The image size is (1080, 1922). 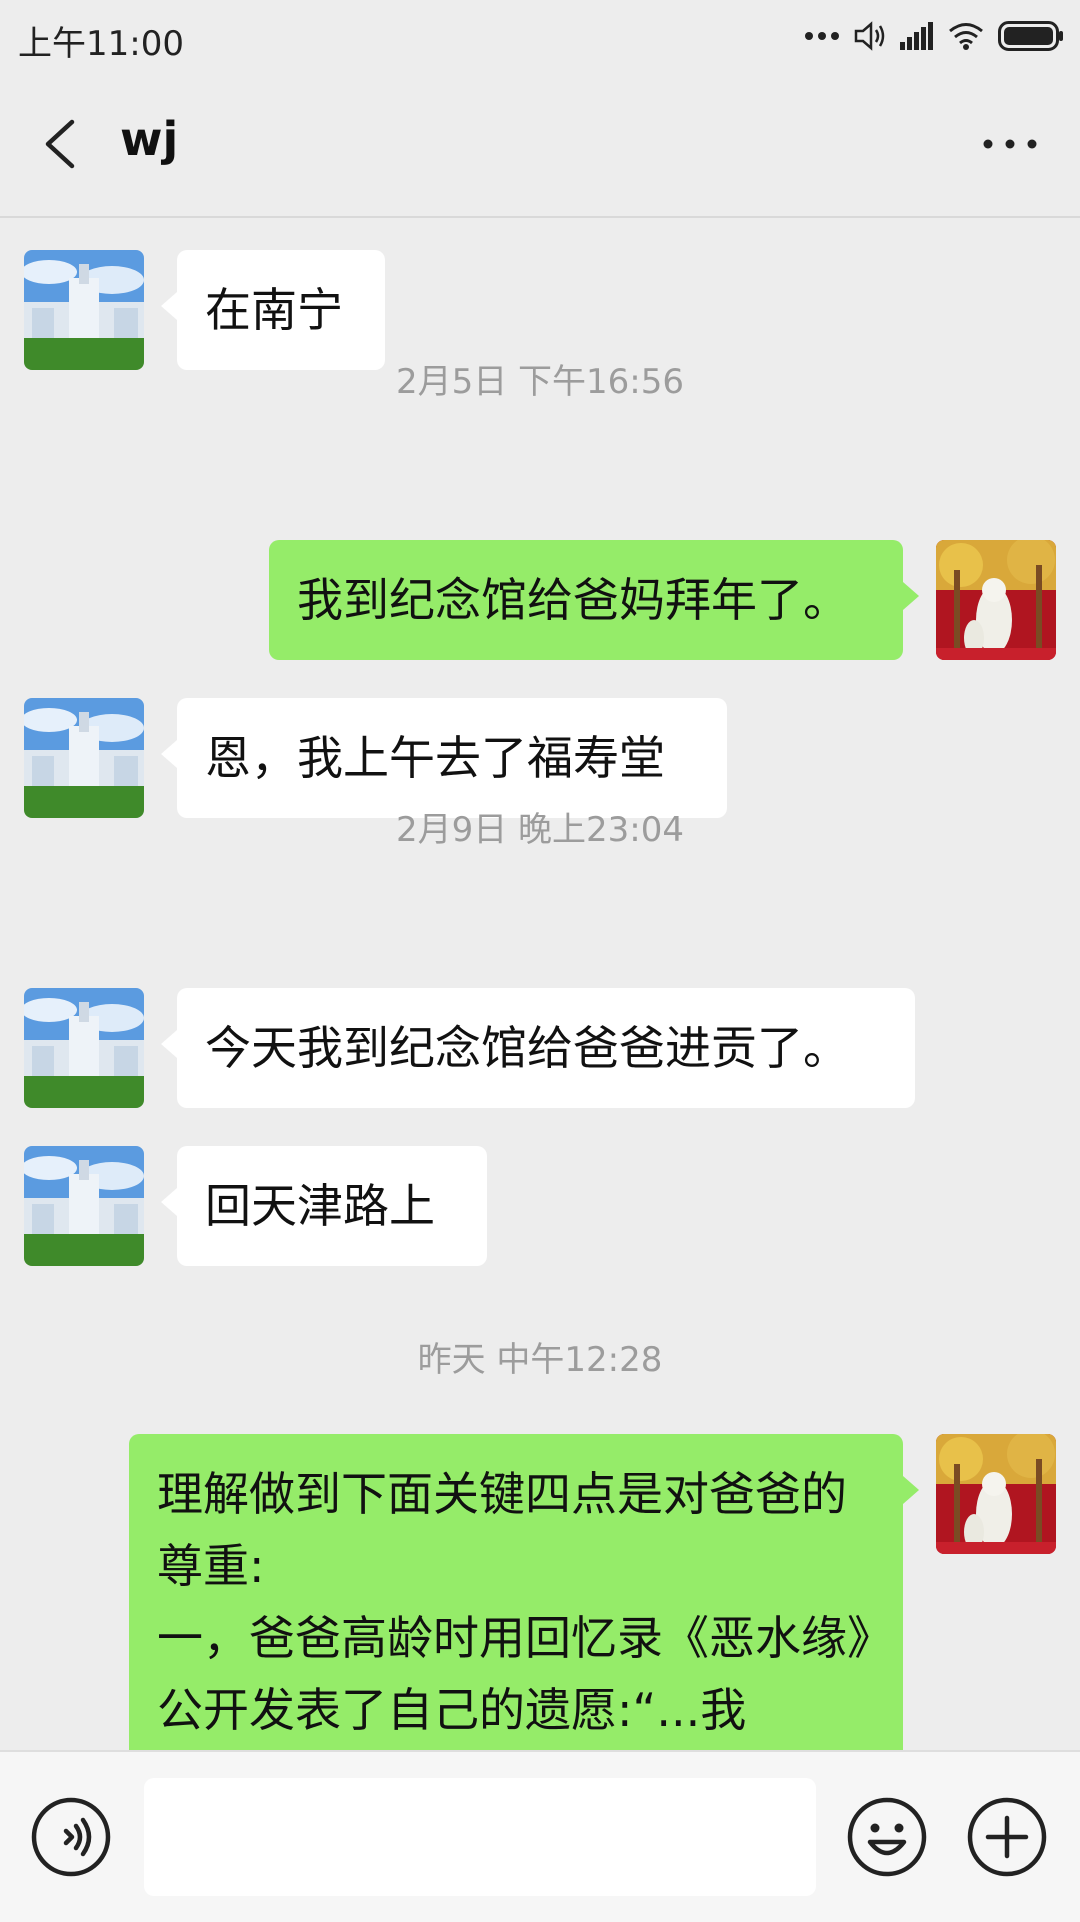 What do you see at coordinates (540, 1360) in the screenshot?
I see `timestamp: 昨天 中午12:28` at bounding box center [540, 1360].